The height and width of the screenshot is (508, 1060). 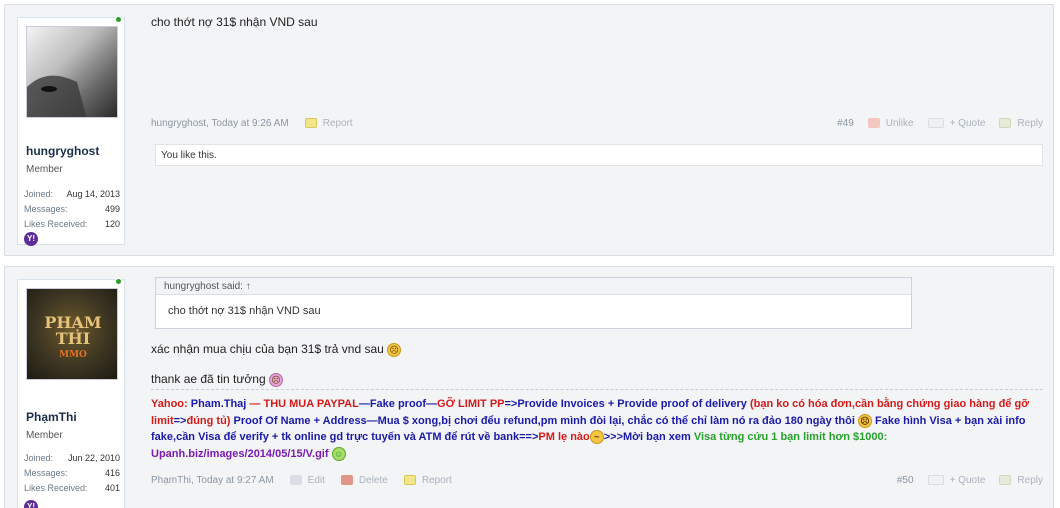 I want to click on sig-fake-proof: —Fake proof—, so click(x=398, y=404).